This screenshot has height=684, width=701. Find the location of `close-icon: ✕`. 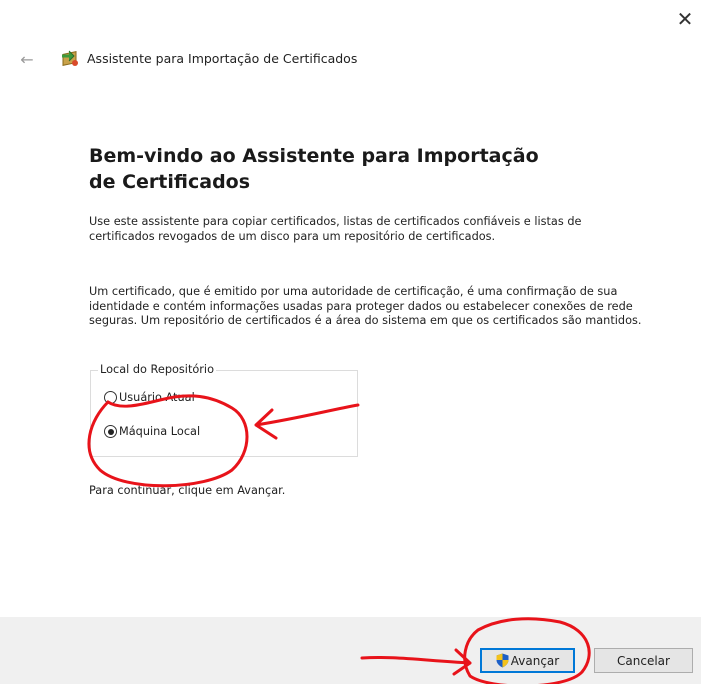

close-icon: ✕ is located at coordinates (685, 19).